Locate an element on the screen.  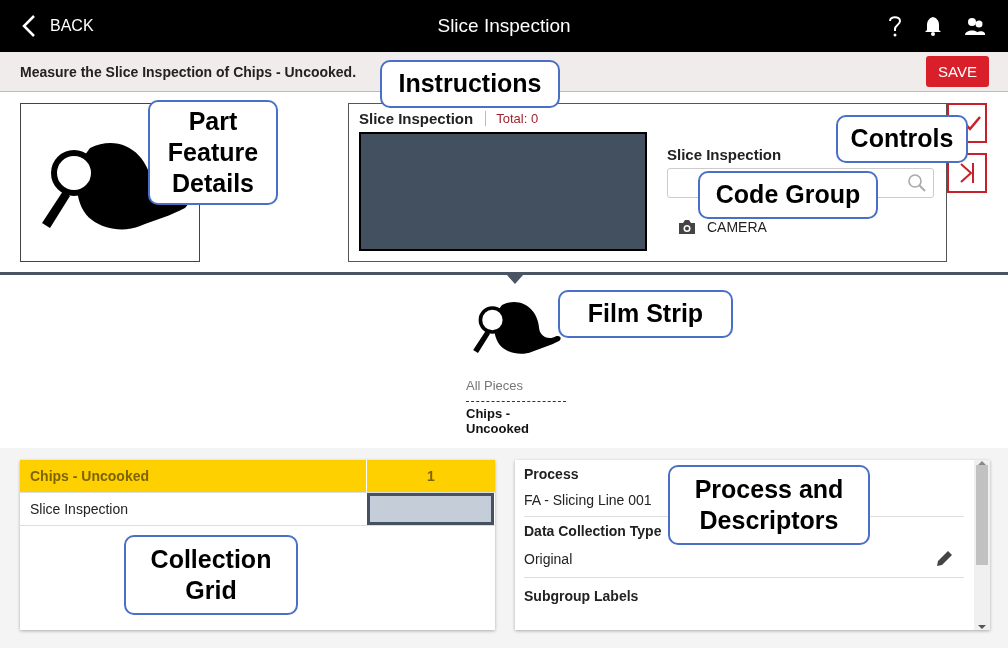
panel-title: Slice Inspection is located at coordinates (416, 118).